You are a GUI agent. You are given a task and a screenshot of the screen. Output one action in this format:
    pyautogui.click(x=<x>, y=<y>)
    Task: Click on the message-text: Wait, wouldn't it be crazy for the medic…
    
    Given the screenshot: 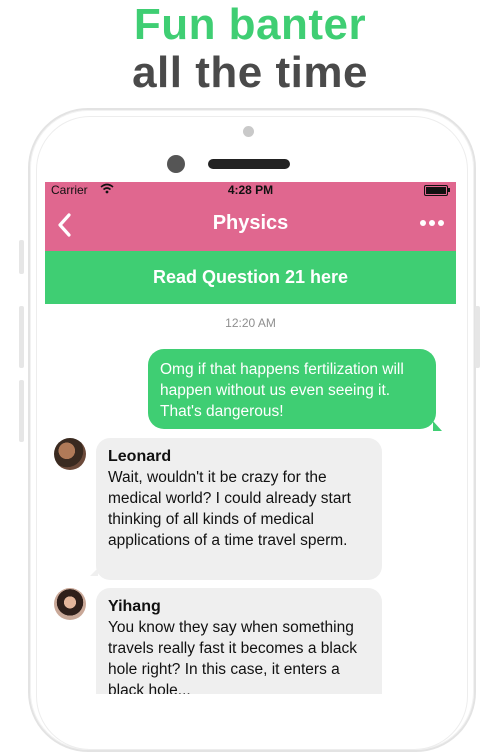 What is the action you would take?
    pyautogui.click(x=229, y=509)
    